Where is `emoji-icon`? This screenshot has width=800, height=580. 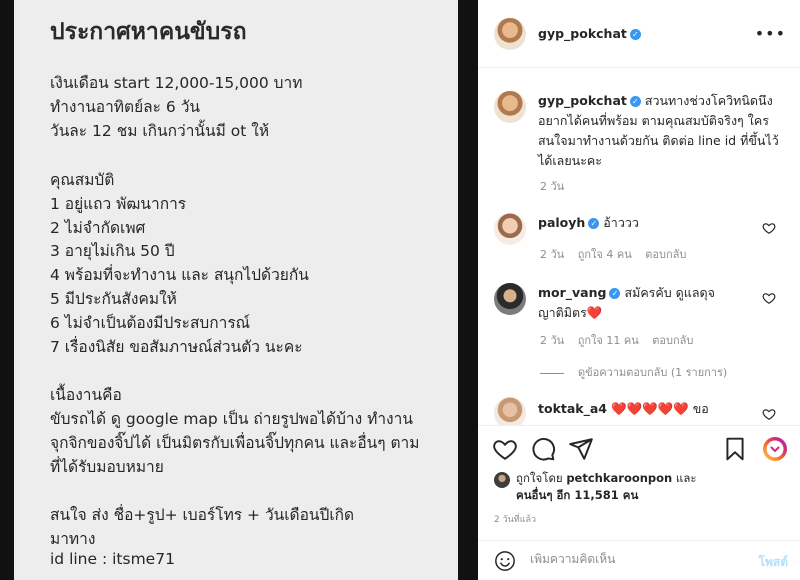
emoji-icon is located at coordinates (505, 561).